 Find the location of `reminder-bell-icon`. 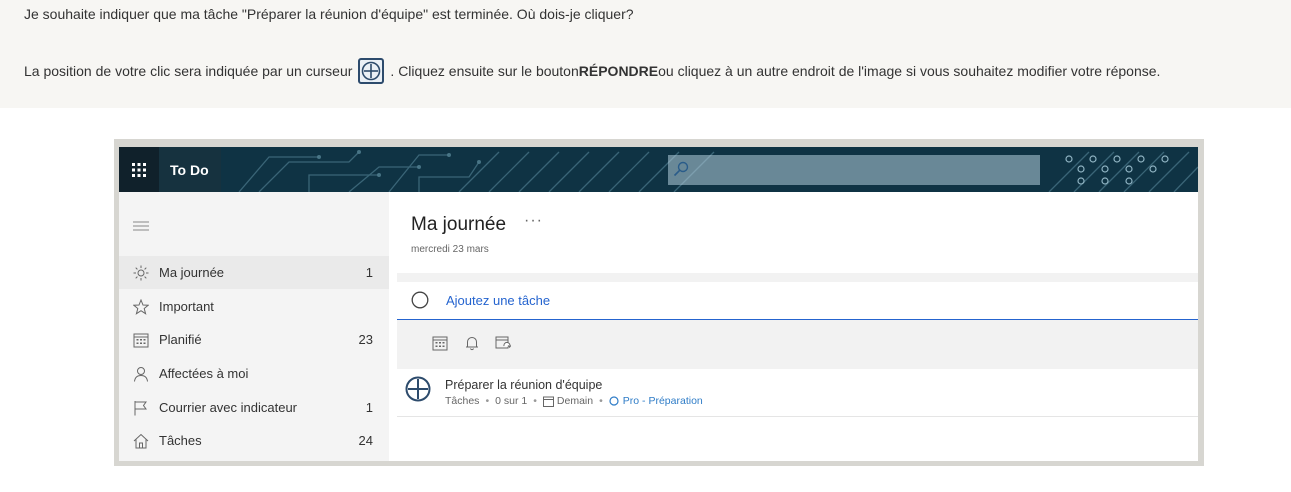

reminder-bell-icon is located at coordinates (472, 343).